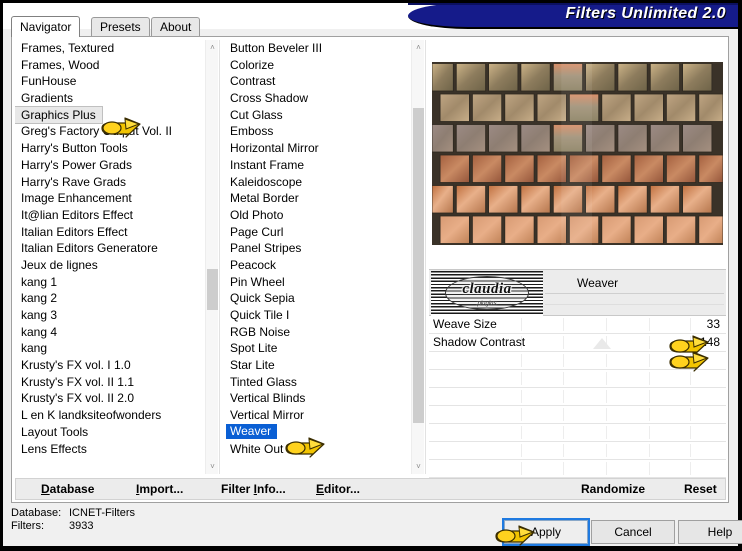 This screenshot has height=551, width=742. Describe the element at coordinates (317, 415) in the screenshot. I see `effect-list-item: Vertical Mirror` at that location.